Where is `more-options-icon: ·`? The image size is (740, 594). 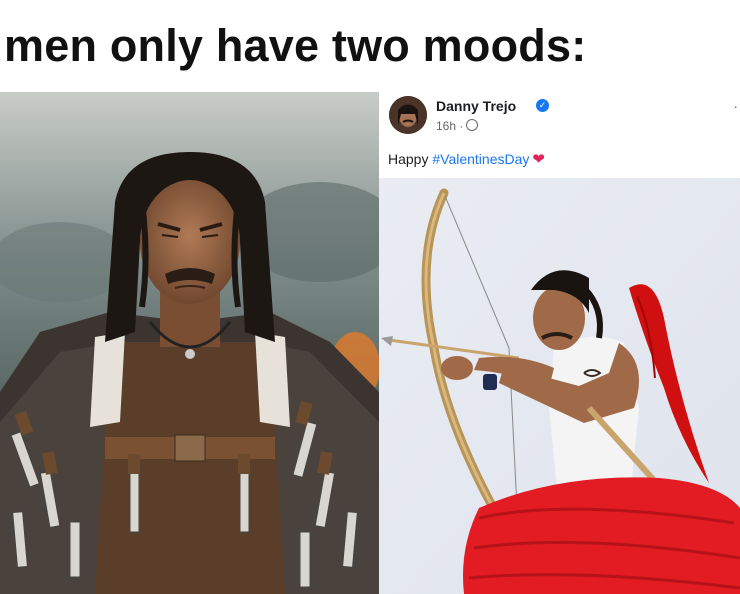
more-options-icon: · is located at coordinates (735, 106).